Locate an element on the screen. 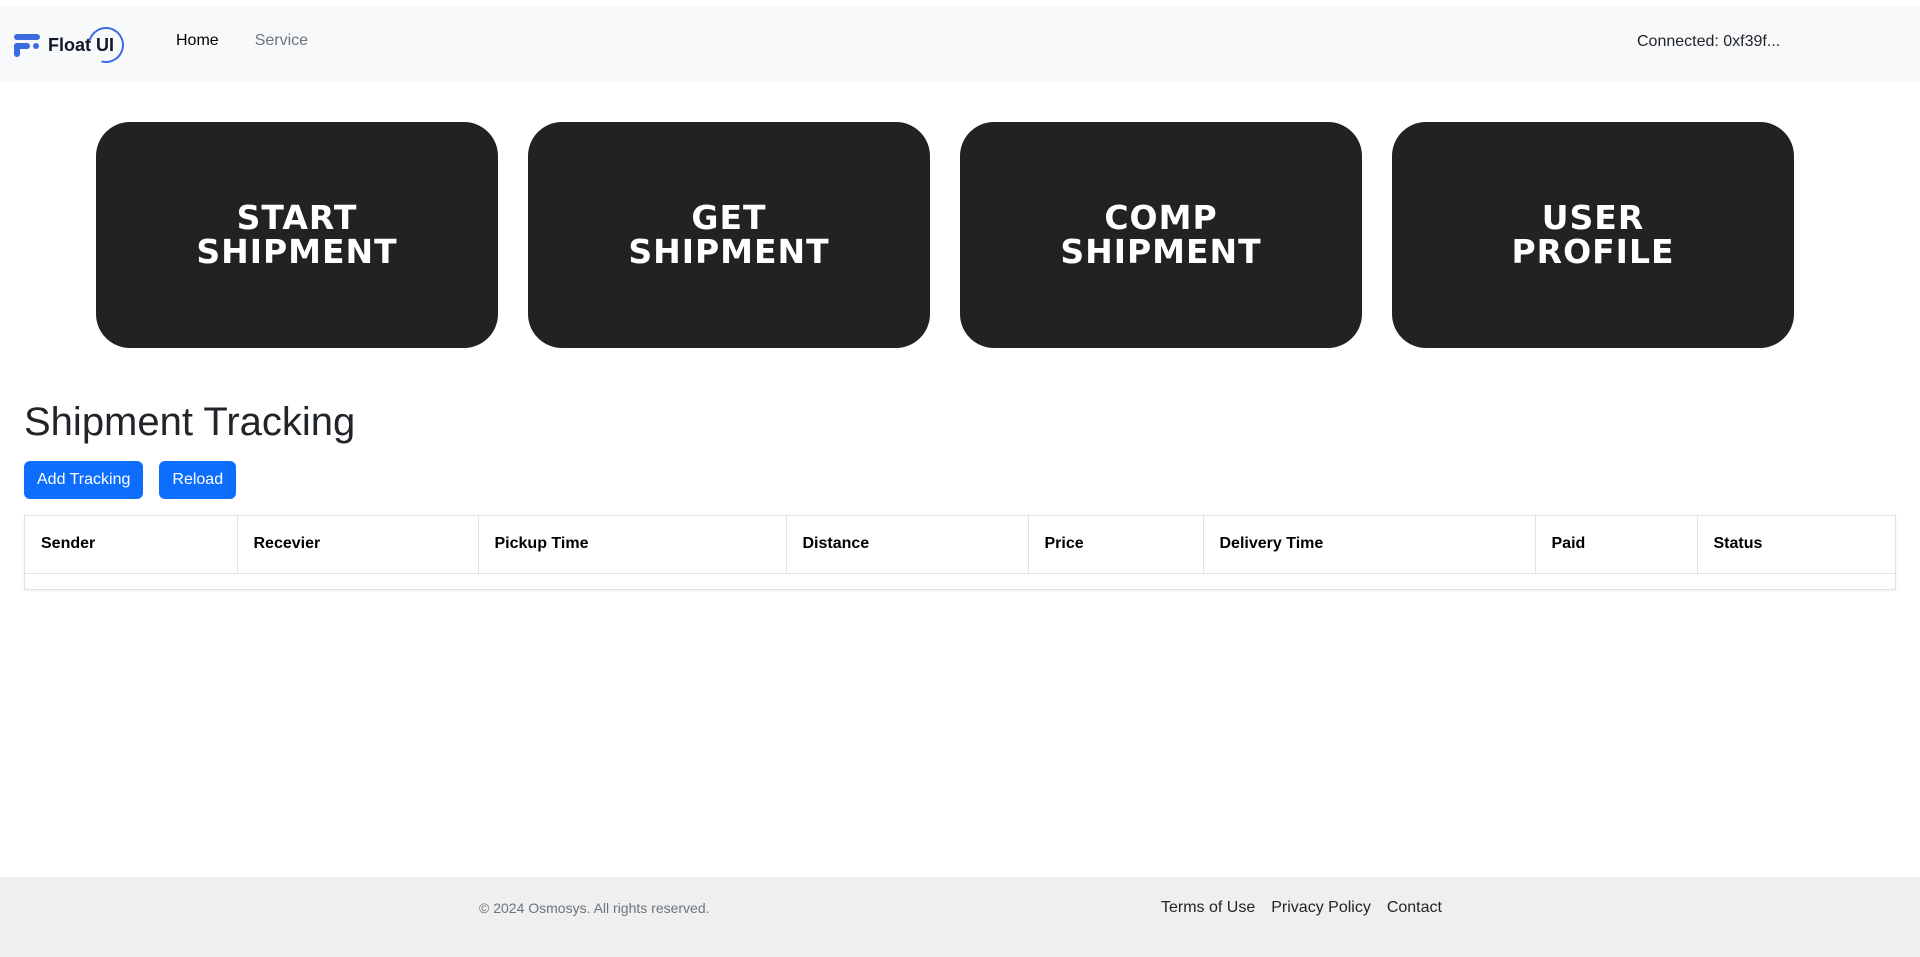 This screenshot has width=1920, height=957. column-header-delivery-time: Delivery Time is located at coordinates (1369, 545).